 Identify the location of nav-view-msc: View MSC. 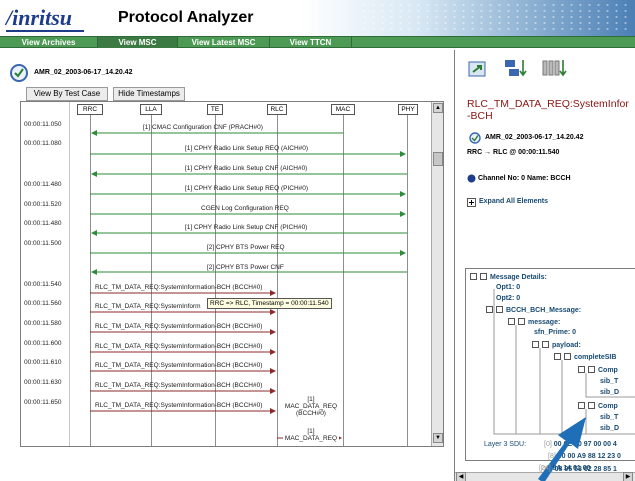
(138, 42).